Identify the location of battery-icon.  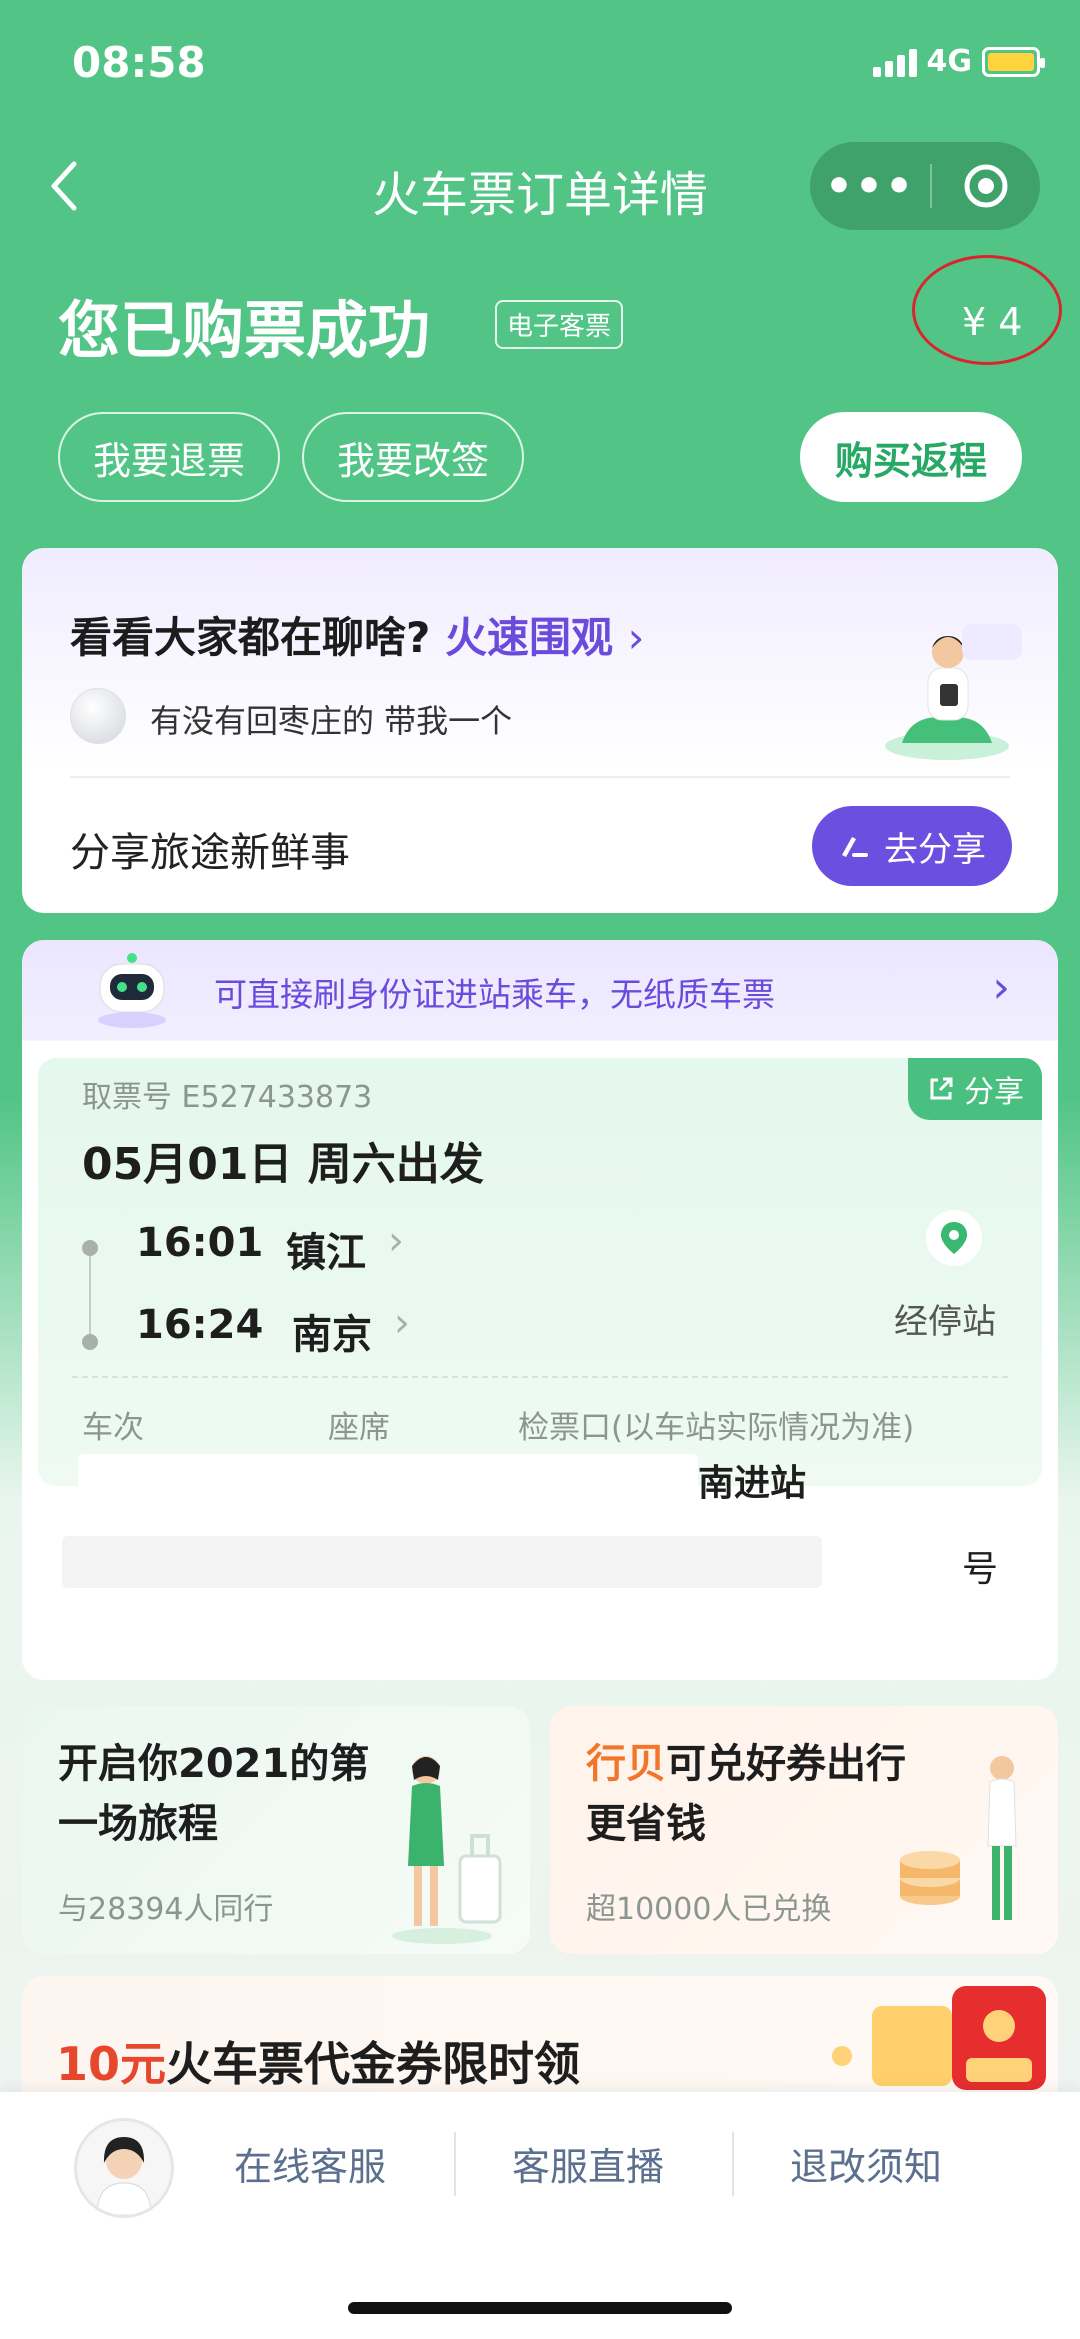
(1013, 61).